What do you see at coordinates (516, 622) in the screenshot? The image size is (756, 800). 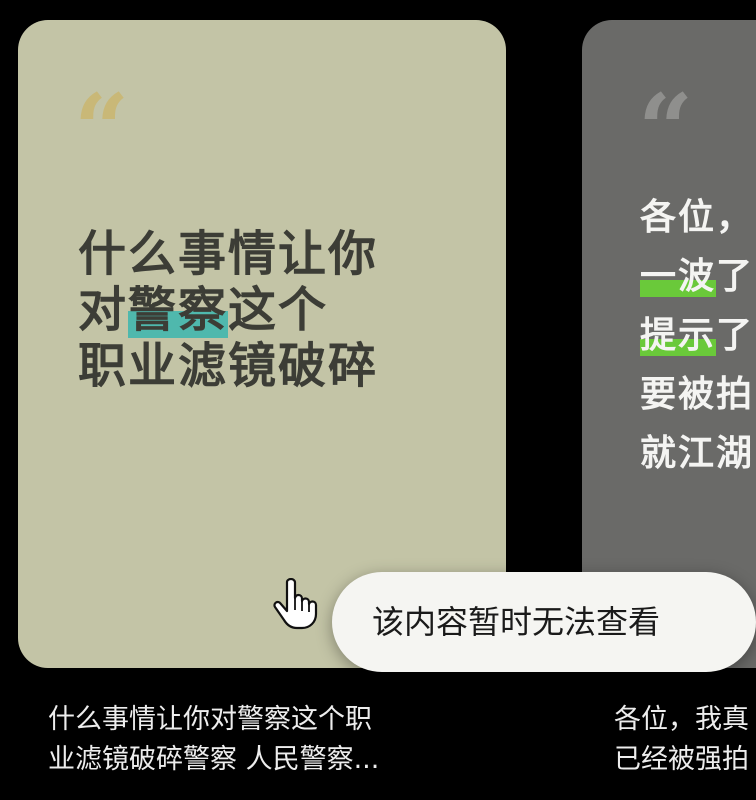 I see `toast-message: 该内容暂时无法查看` at bounding box center [516, 622].